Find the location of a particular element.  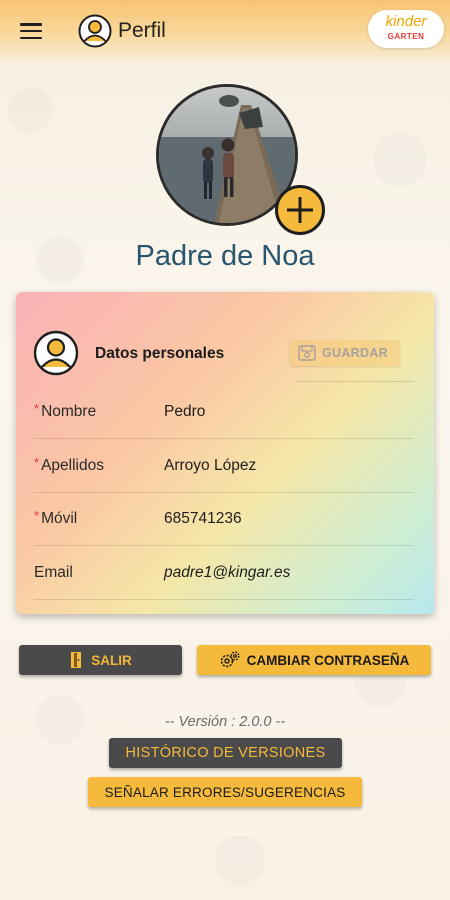

field-value-apellidos: Arroyo López is located at coordinates (210, 466).